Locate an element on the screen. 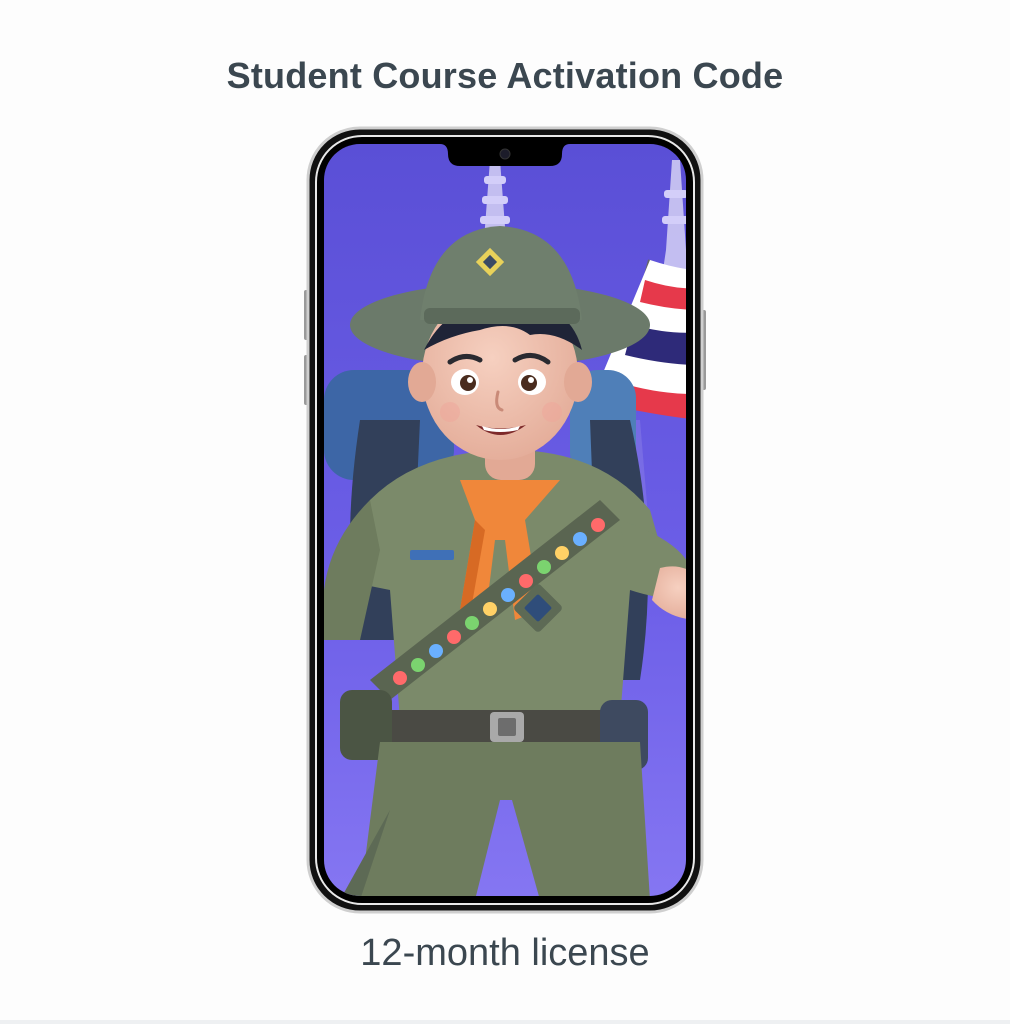 Image resolution: width=1010 pixels, height=1024 pixels. front-camera-icon is located at coordinates (505, 154).